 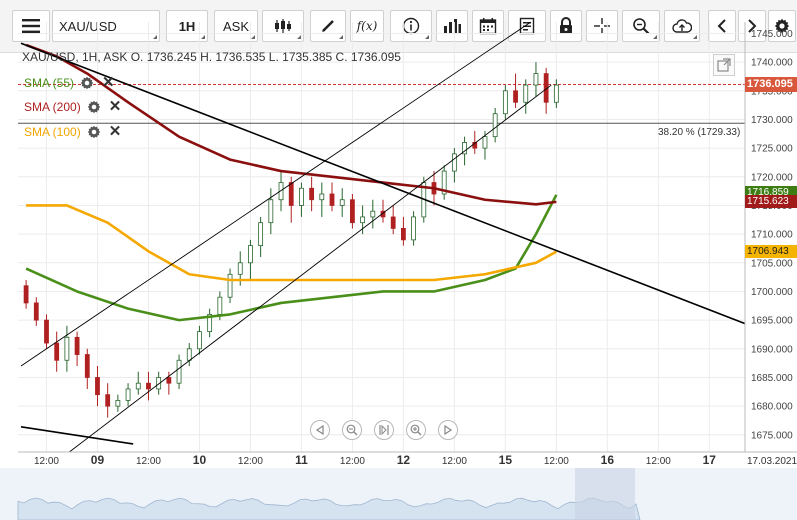 I want to click on indicator-sma-200: SMA (200) ✕, so click(x=73, y=106).